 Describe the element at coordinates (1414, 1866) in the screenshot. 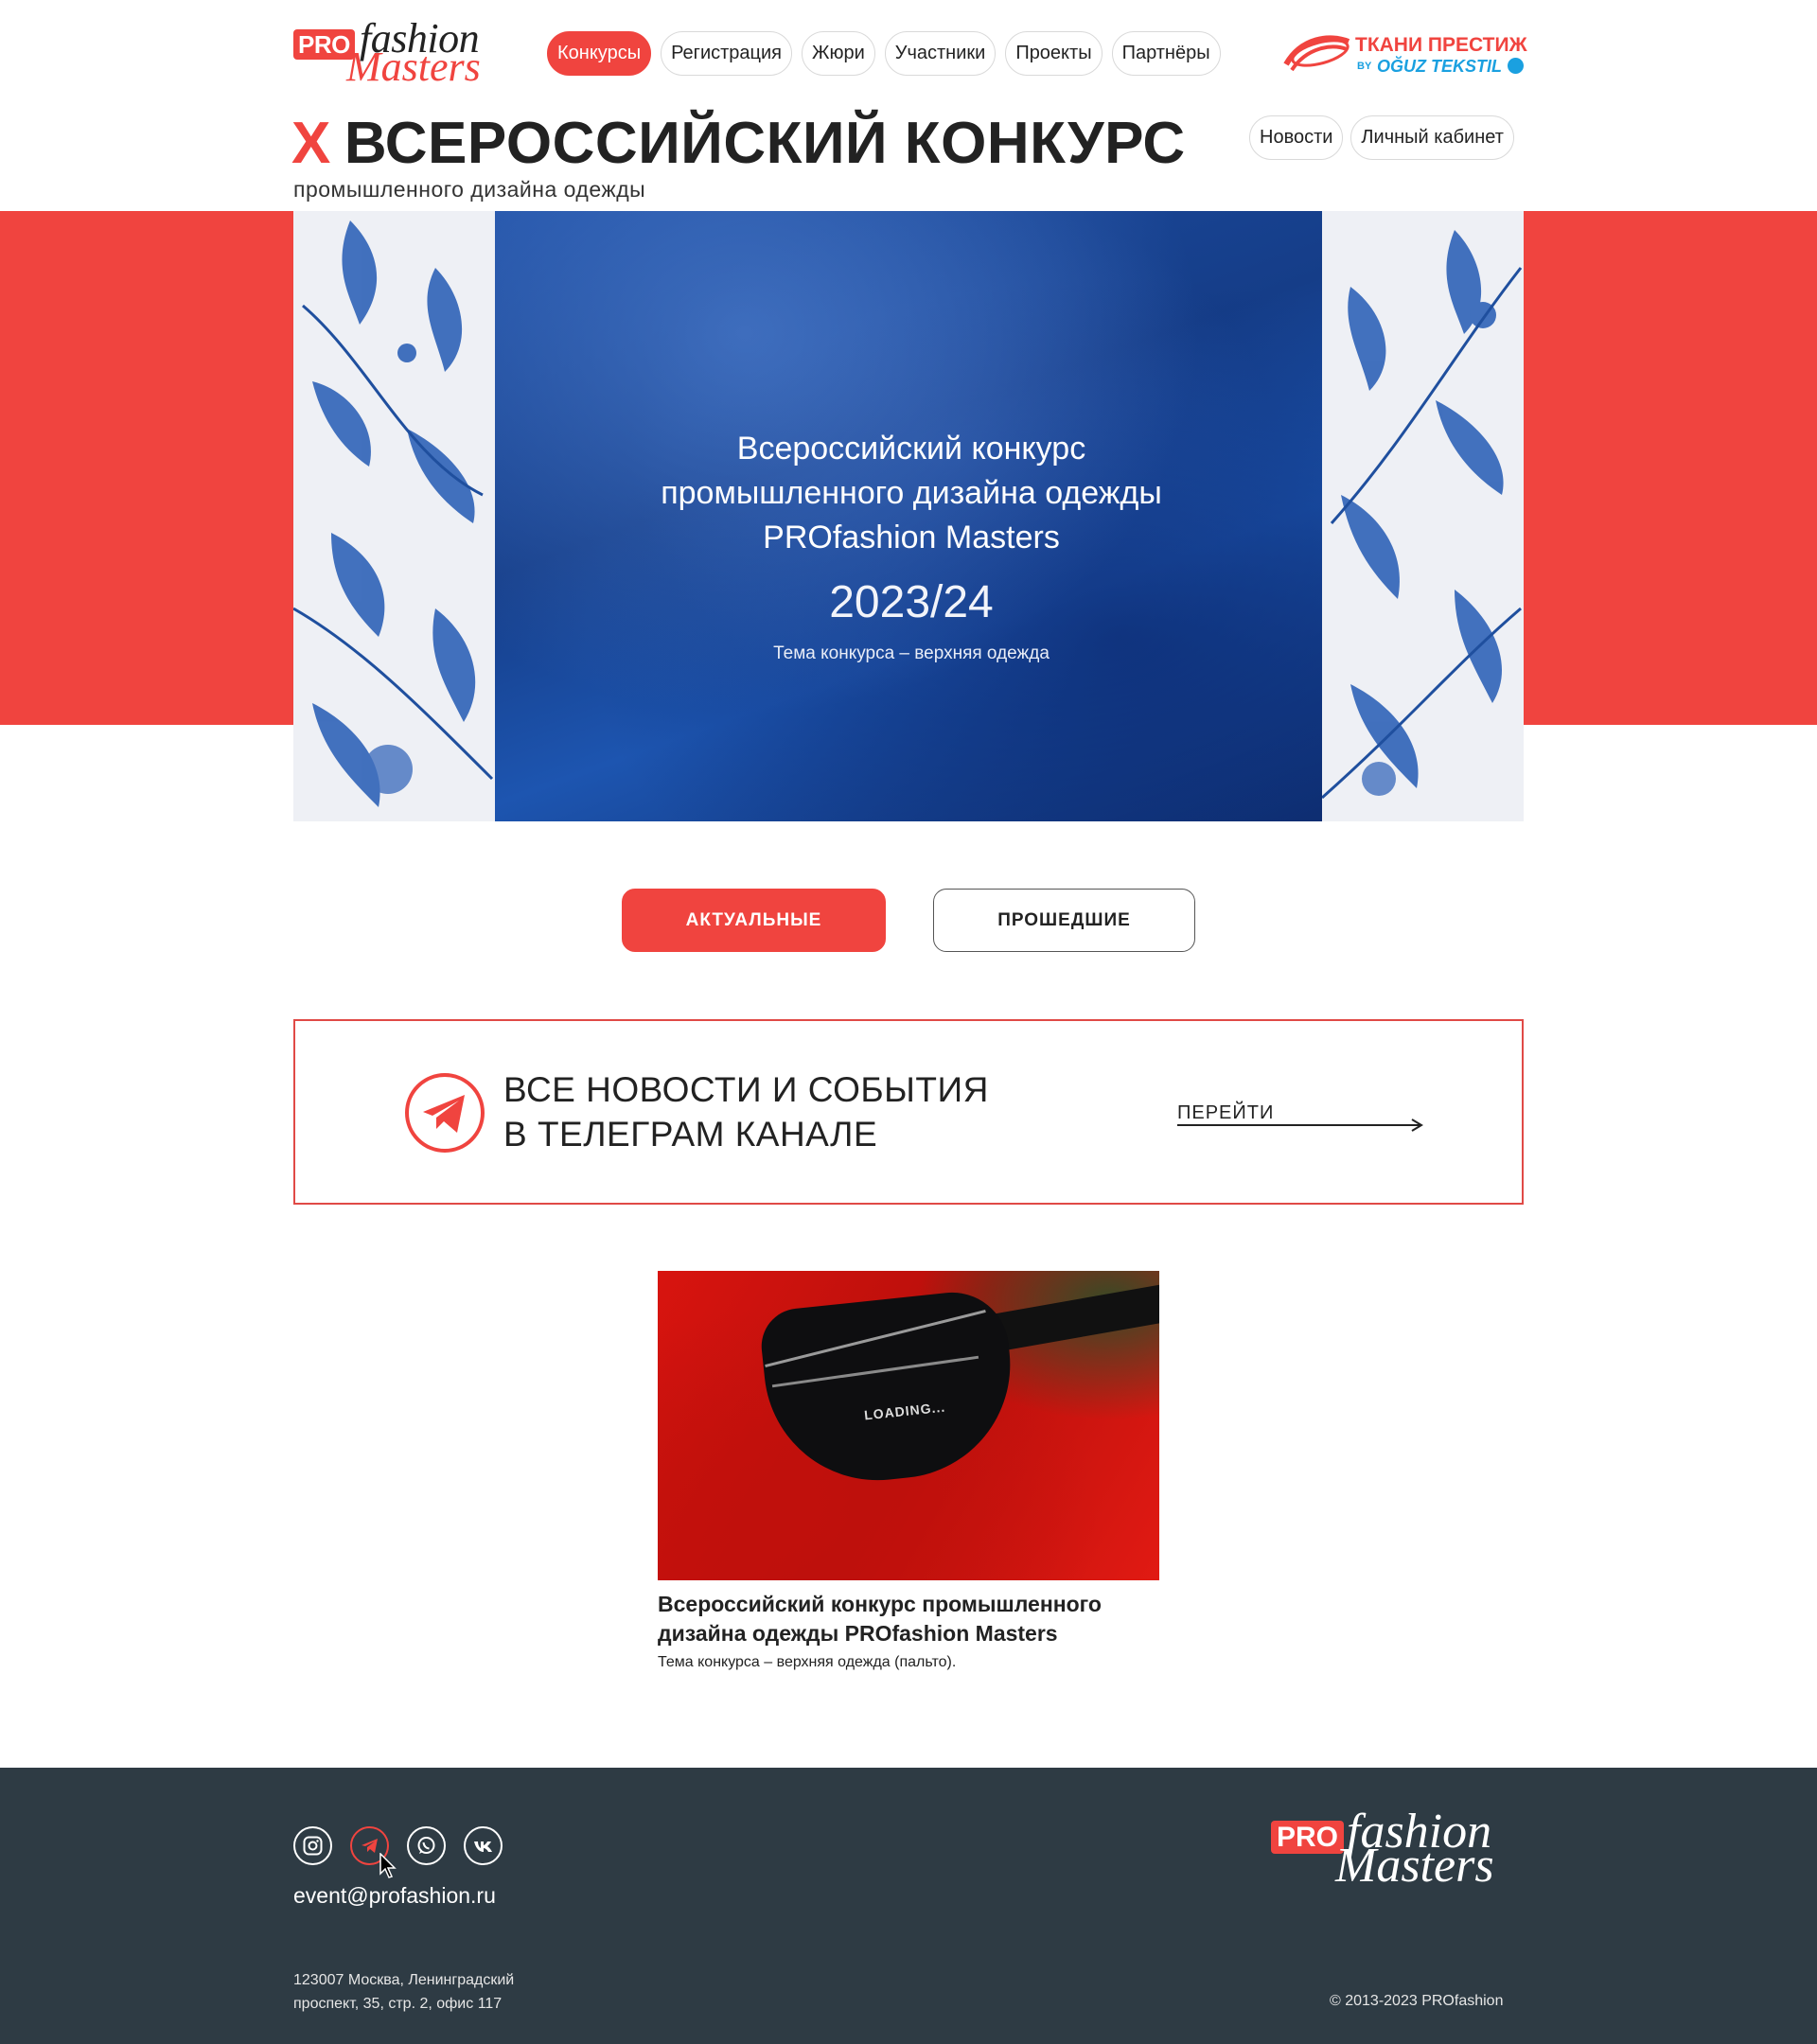

I see `footer-logo-masters: Masters` at that location.